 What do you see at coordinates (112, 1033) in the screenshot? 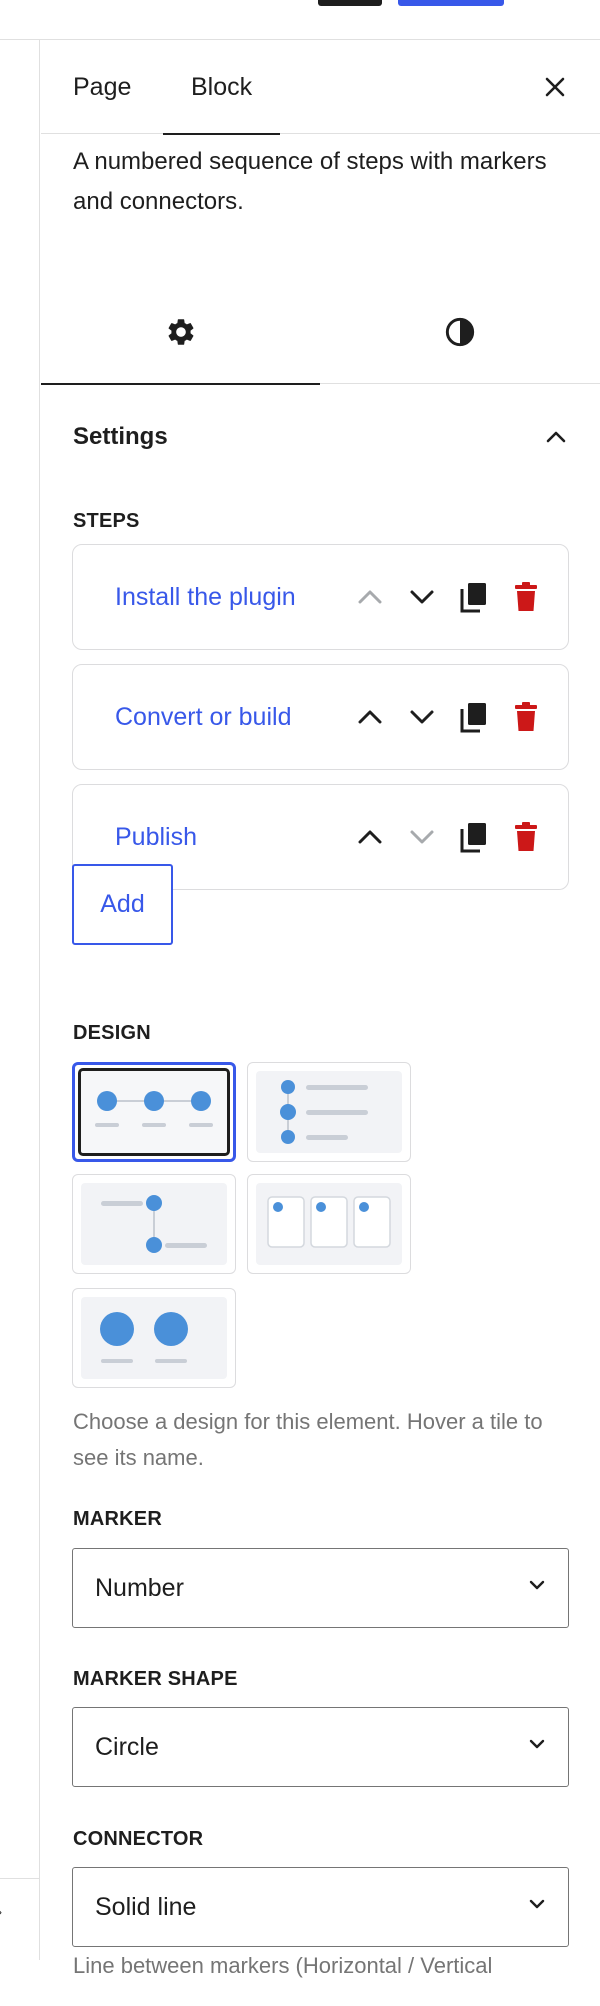
I see `design-label: DESIGN` at bounding box center [112, 1033].